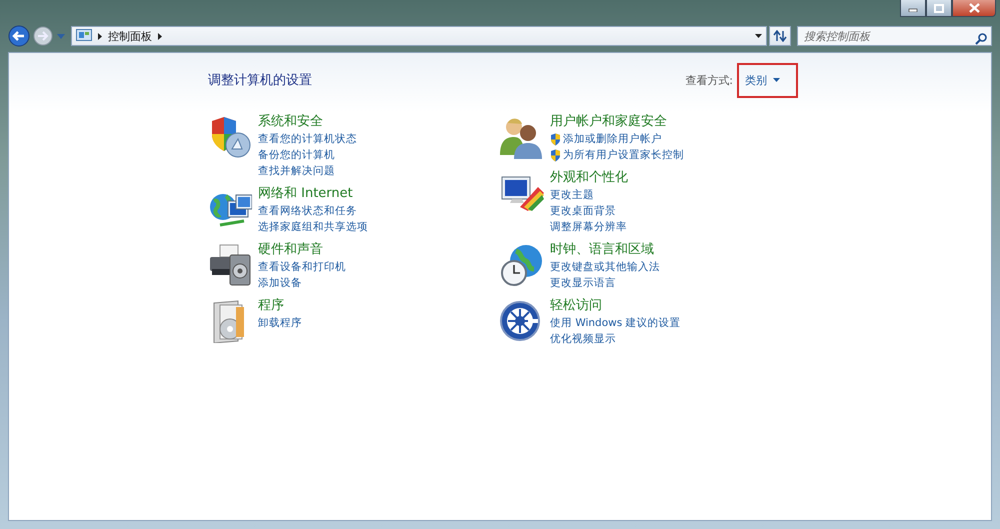  I want to click on task-link: 添加或删除用户帐户, so click(612, 139).